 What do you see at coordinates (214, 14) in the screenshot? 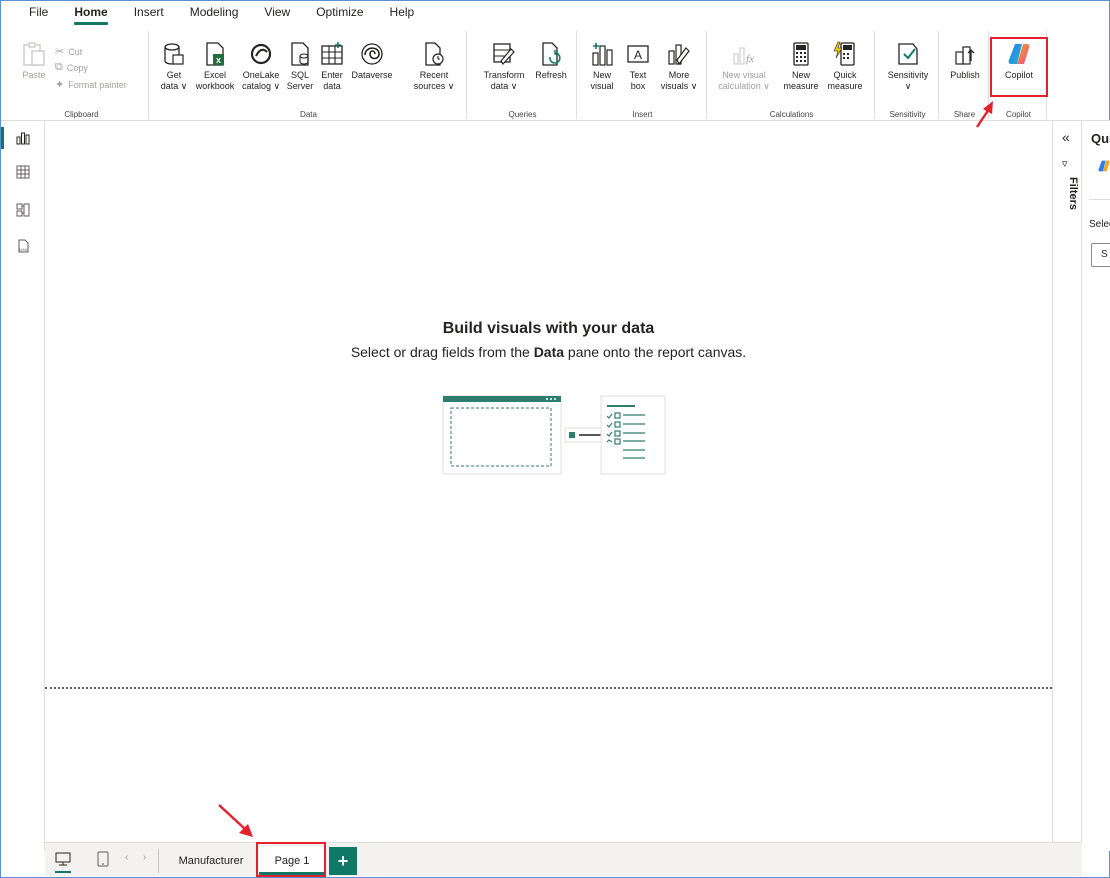
I see `tab-modeling: Modeling` at bounding box center [214, 14].